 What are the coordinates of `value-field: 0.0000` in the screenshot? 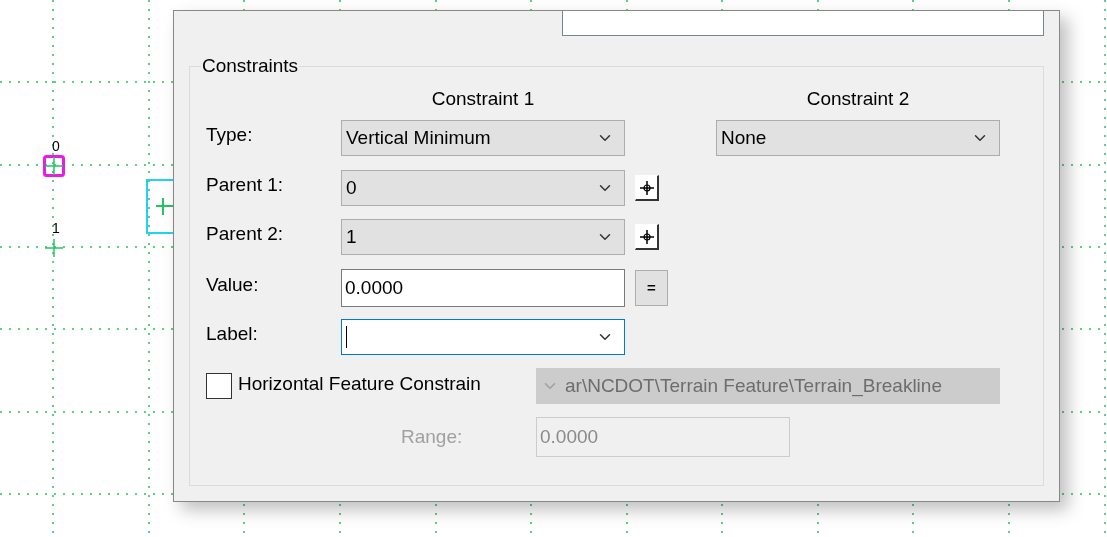 It's located at (483, 288).